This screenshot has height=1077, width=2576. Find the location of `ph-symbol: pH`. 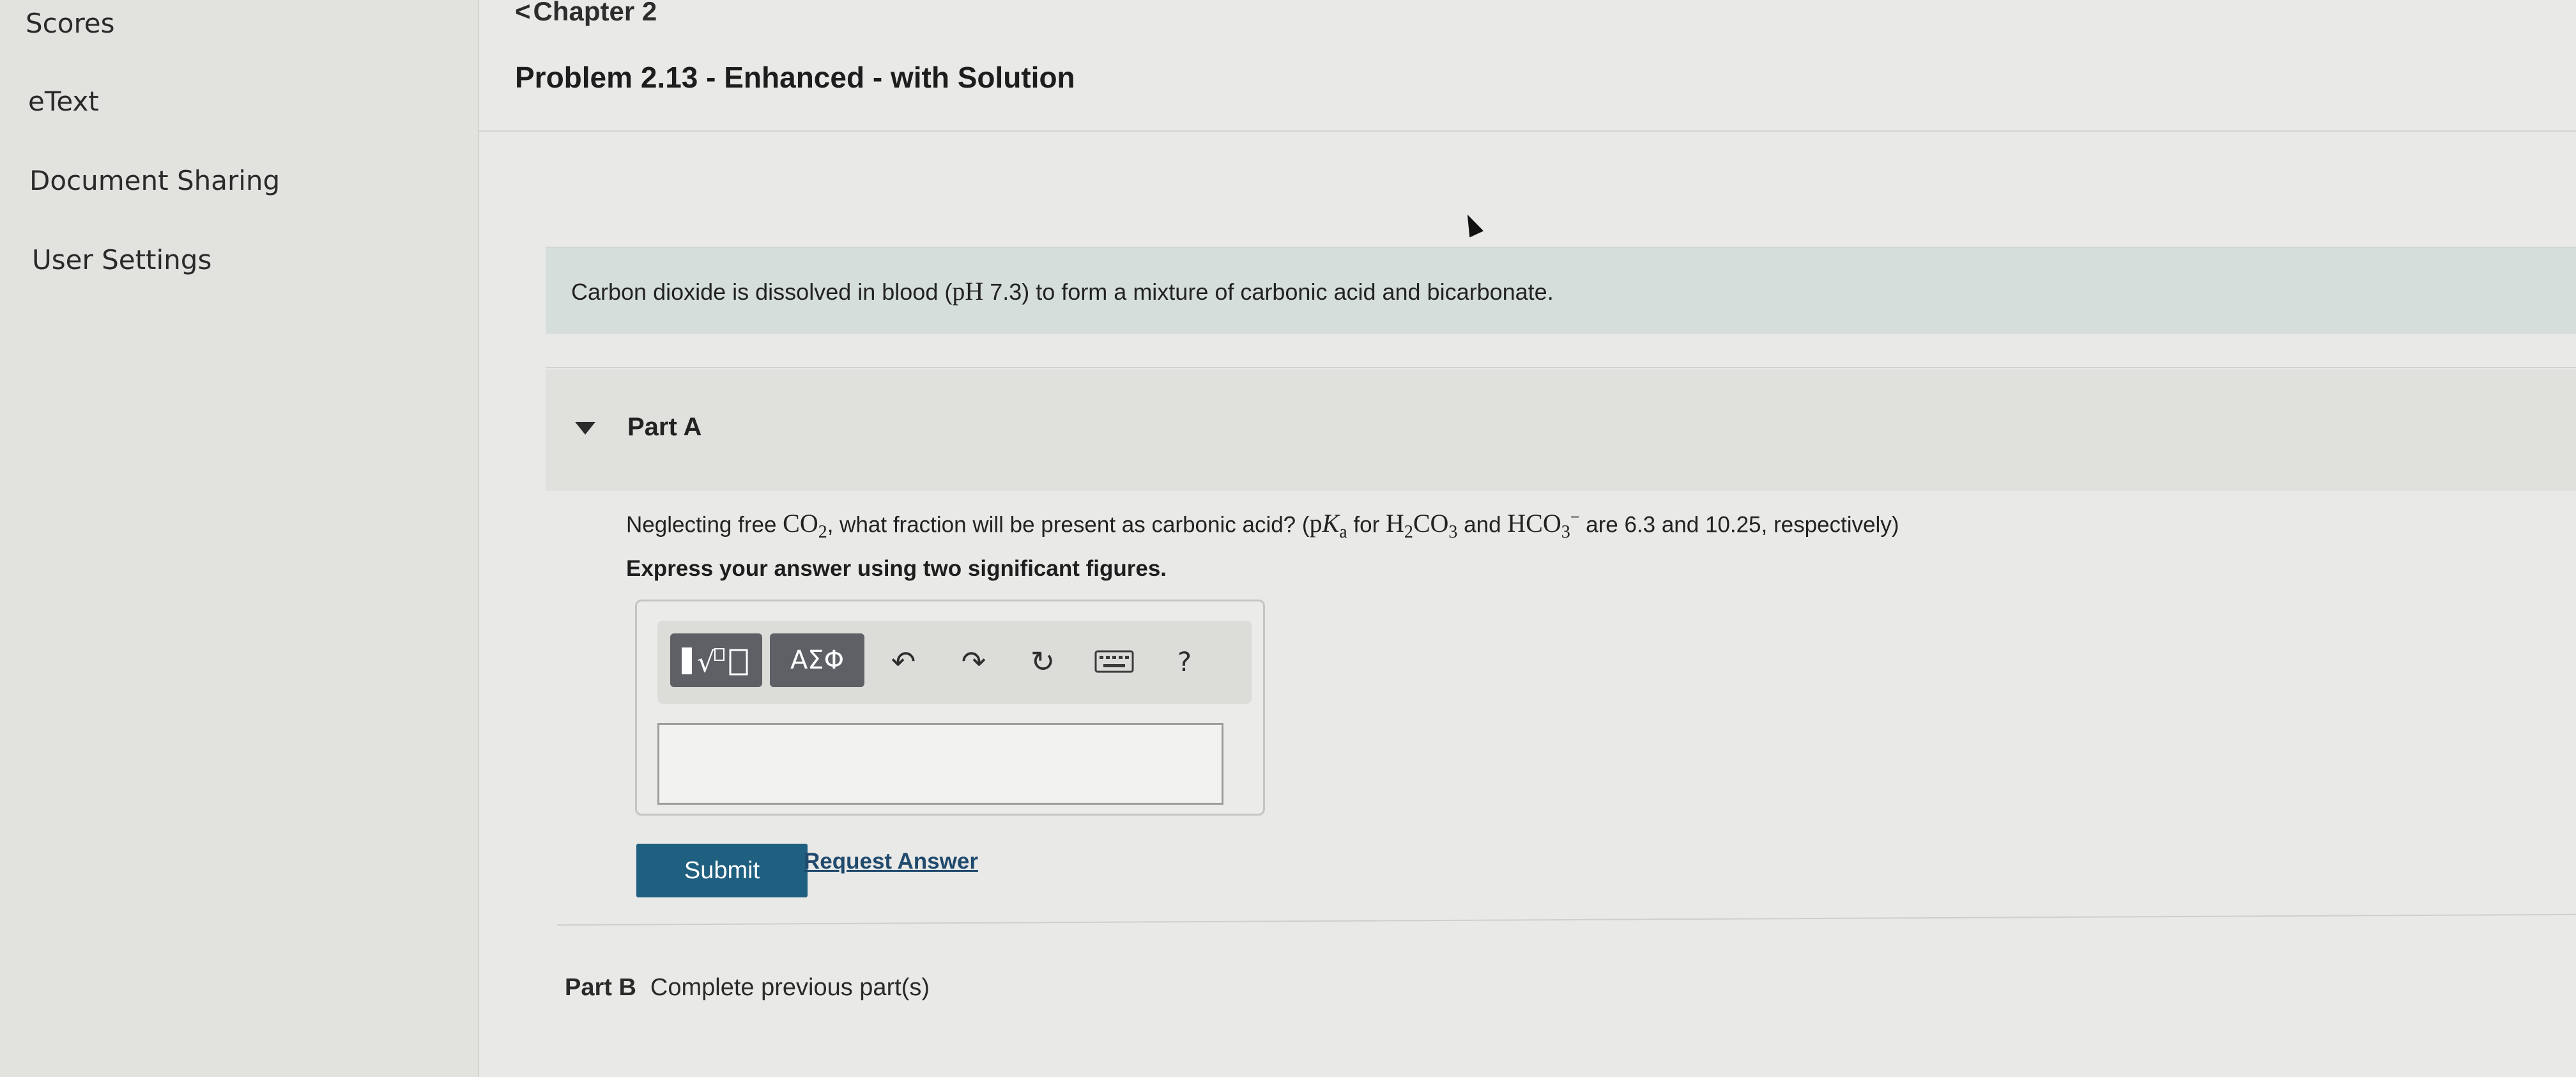

ph-symbol: pH is located at coordinates (968, 291).